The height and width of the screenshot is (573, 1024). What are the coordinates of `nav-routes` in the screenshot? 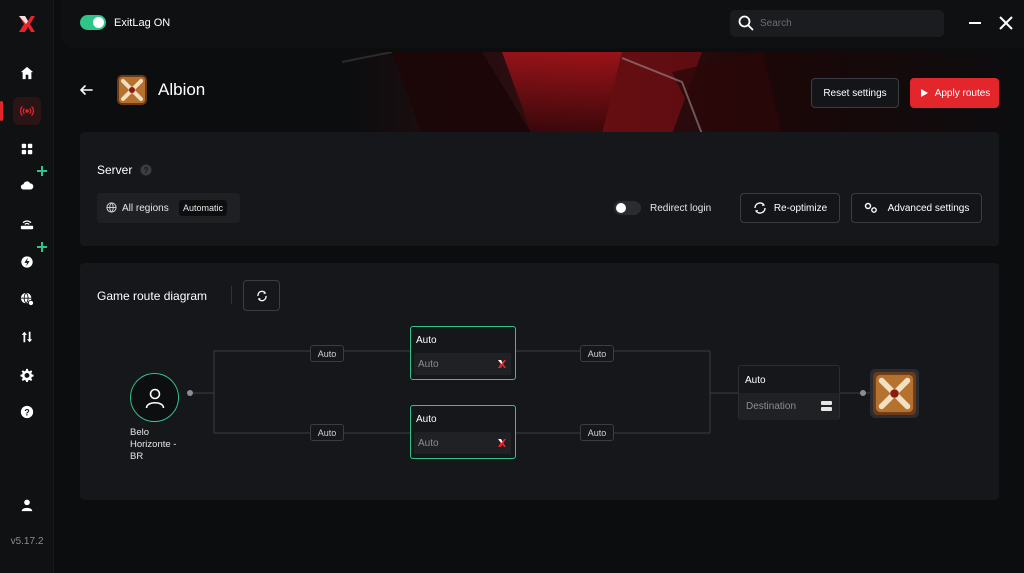 It's located at (20, 111).